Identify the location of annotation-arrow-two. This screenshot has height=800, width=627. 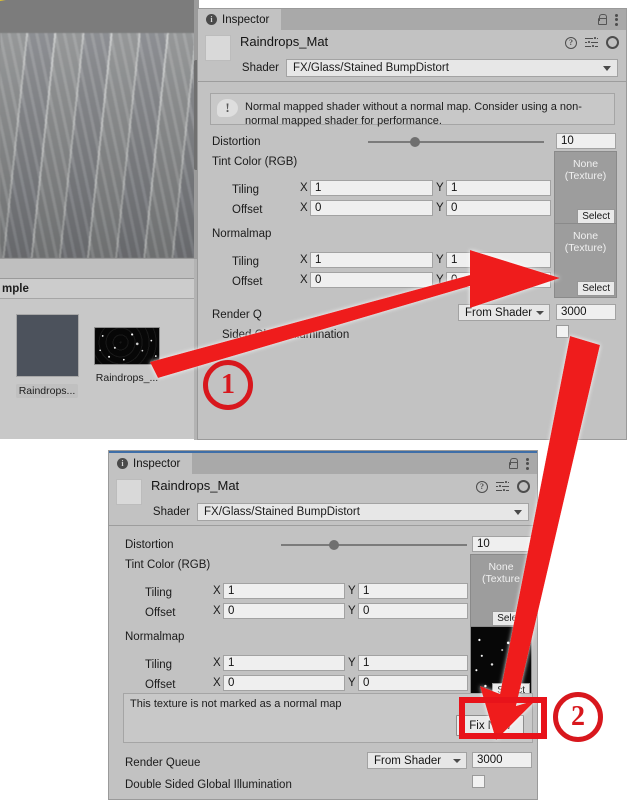
(540, 538).